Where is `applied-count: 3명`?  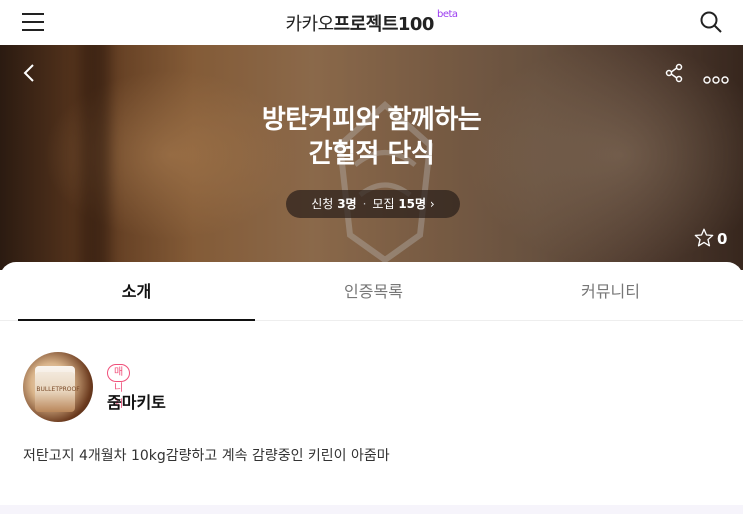 applied-count: 3명 is located at coordinates (347, 204).